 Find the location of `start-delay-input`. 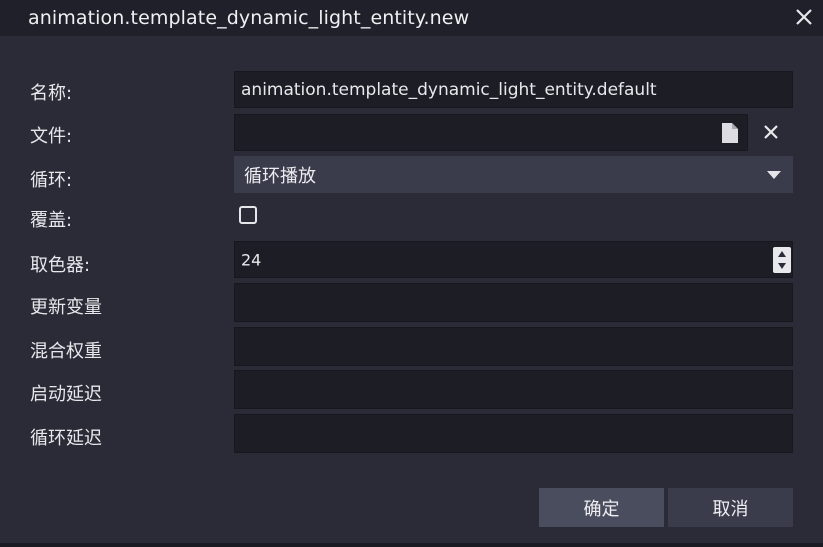

start-delay-input is located at coordinates (513, 389).